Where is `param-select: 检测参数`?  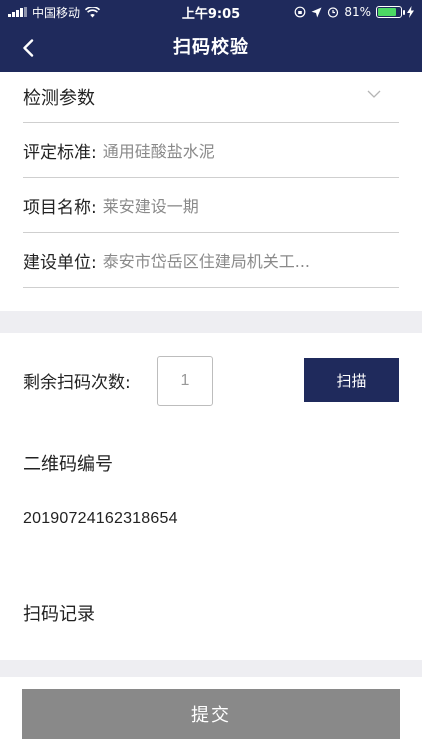
param-select: 检测参数 is located at coordinates (211, 97).